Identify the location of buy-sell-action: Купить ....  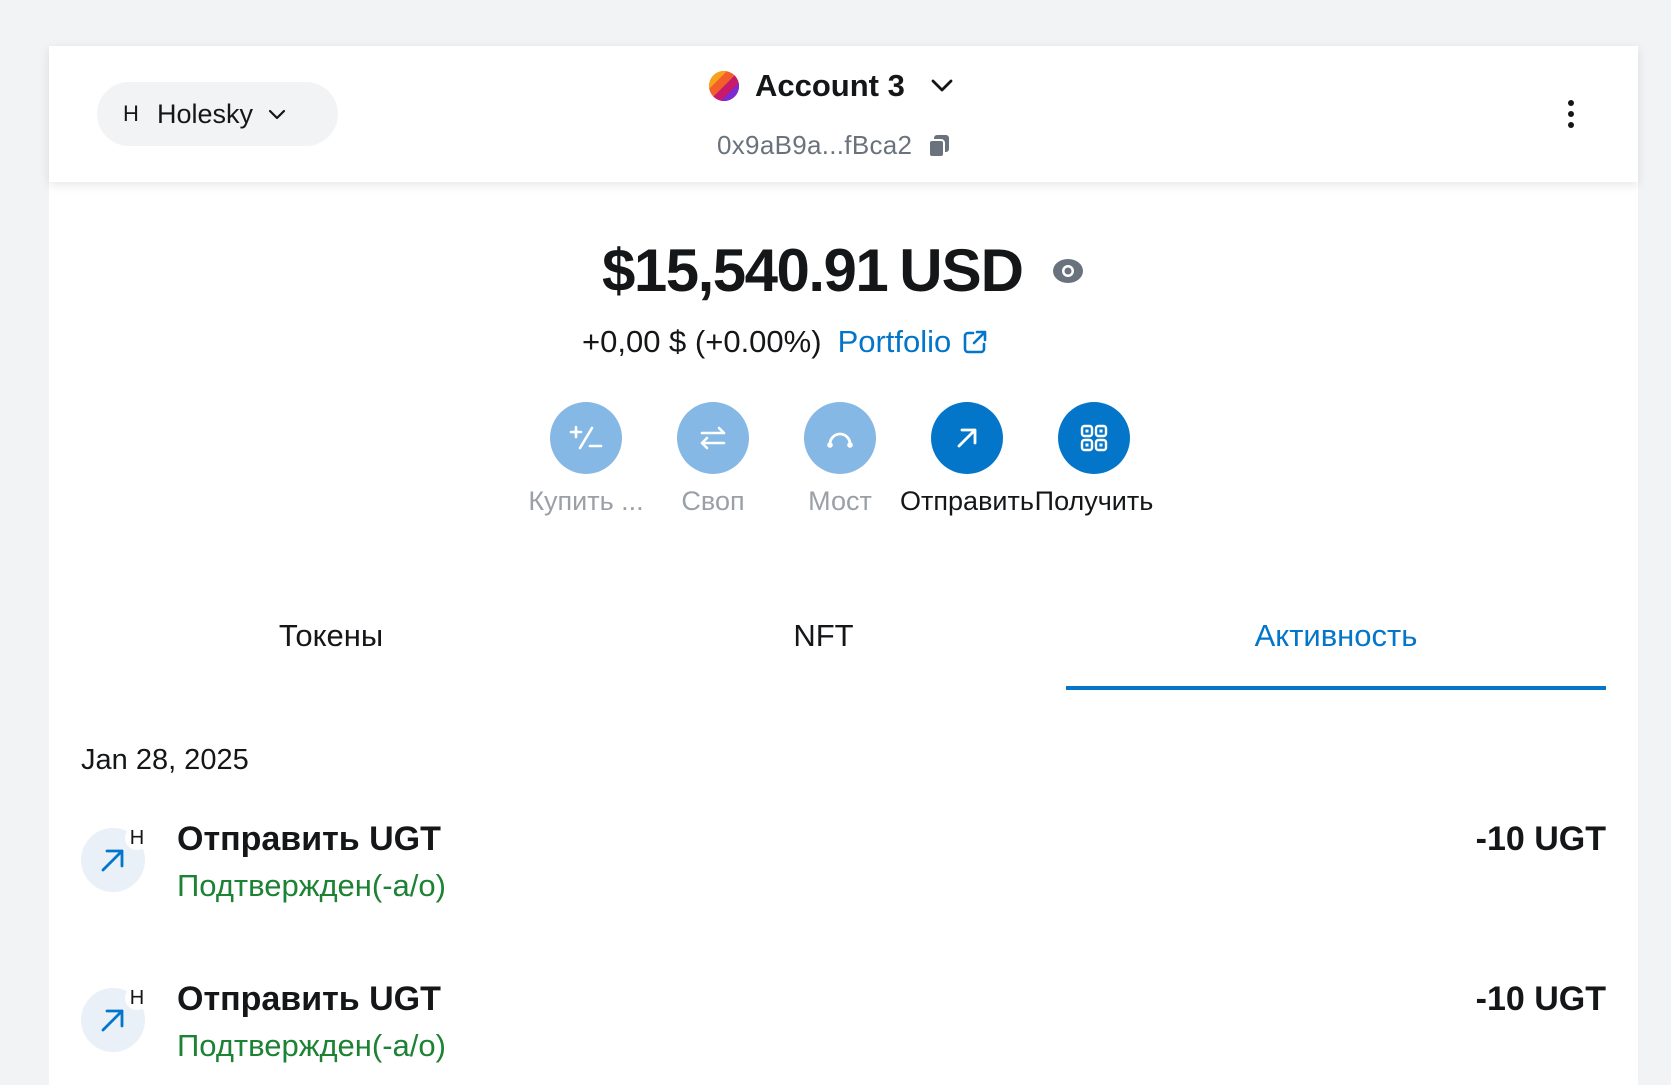
(586, 459).